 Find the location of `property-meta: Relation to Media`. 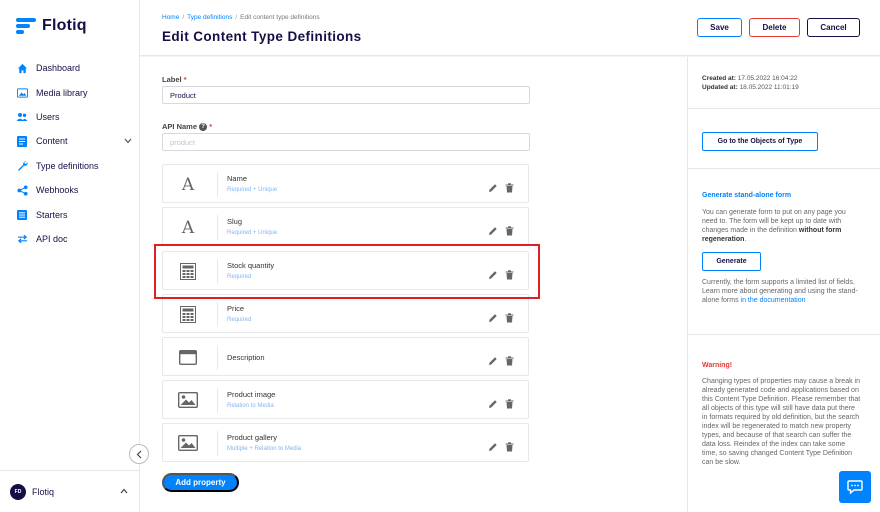

property-meta: Relation to Media is located at coordinates (250, 406).